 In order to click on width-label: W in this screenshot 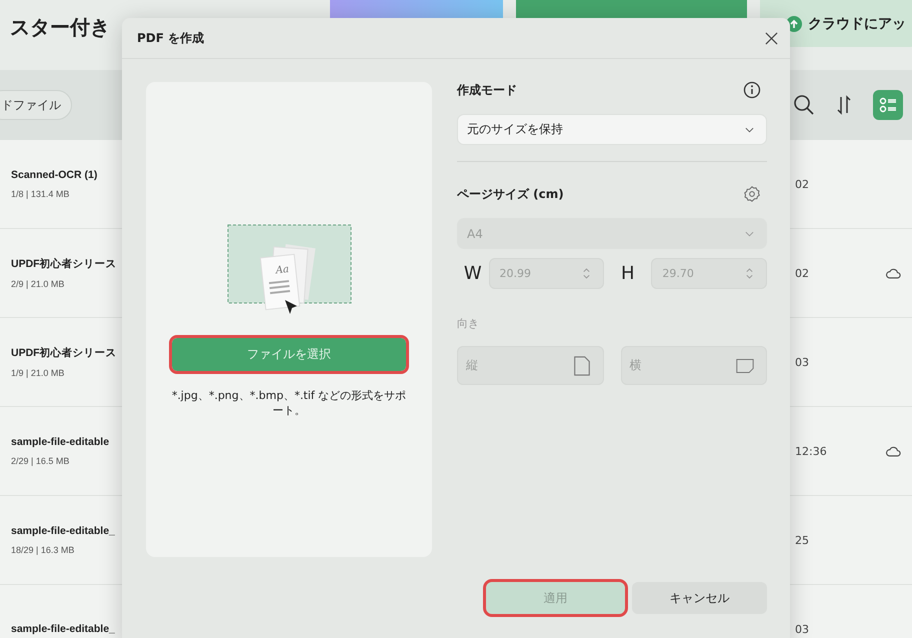, I will do `click(472, 273)`.